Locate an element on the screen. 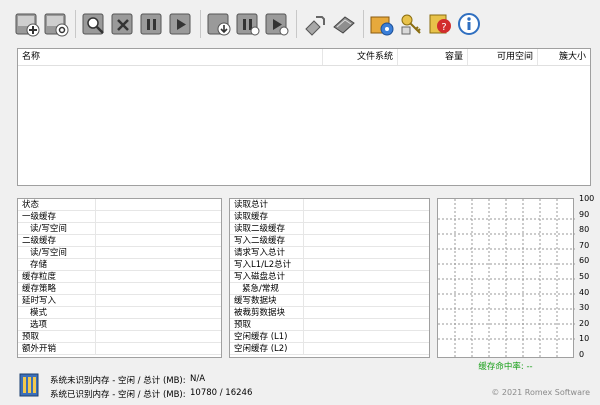 This screenshot has height=405, width=600. axis-tick-label: 50 is located at coordinates (584, 276).